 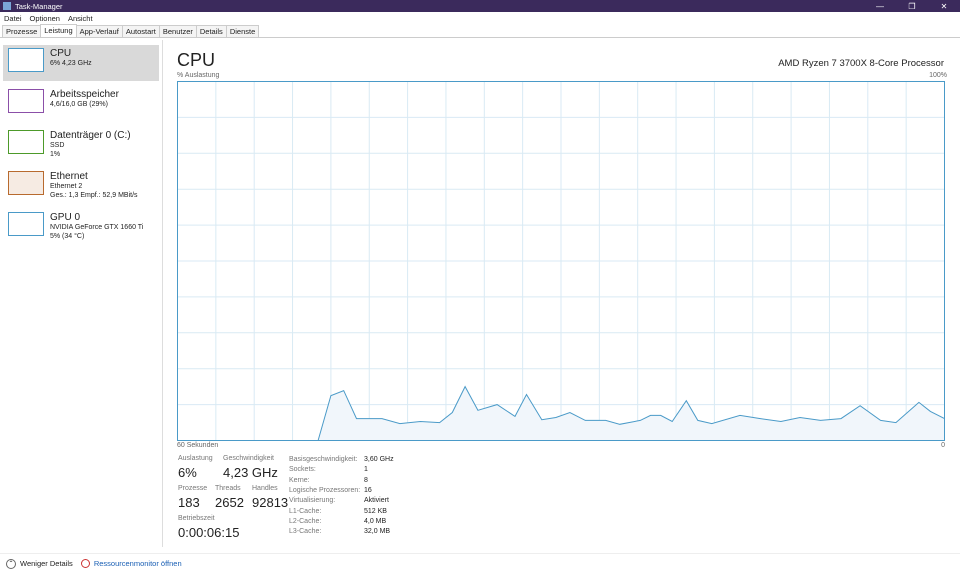 What do you see at coordinates (366, 480) in the screenshot?
I see `spec-value: 8` at bounding box center [366, 480].